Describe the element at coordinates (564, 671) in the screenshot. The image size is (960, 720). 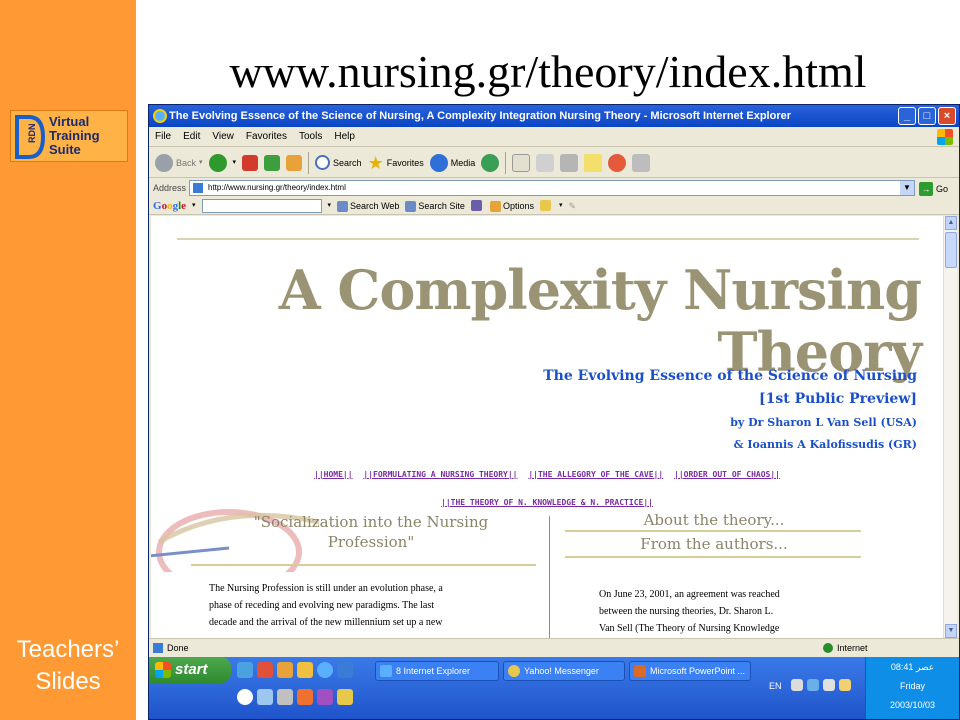
I see `task-yahoo-messenger: Yahoo! Messenger` at that location.